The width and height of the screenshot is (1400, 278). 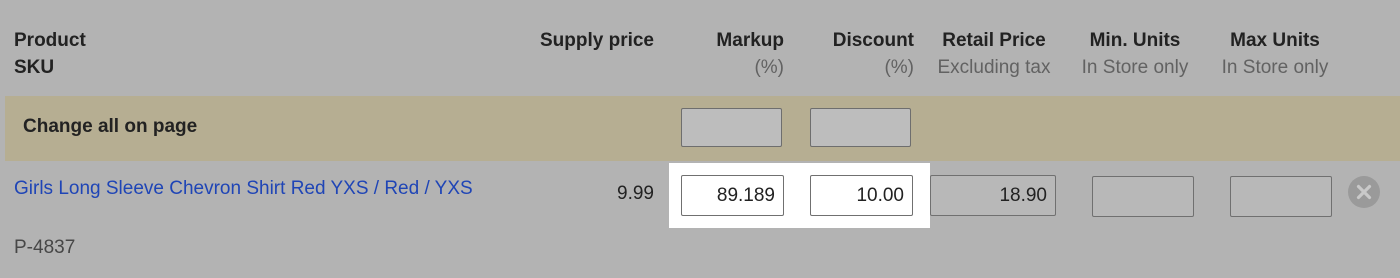 I want to click on retail-price-input, so click(x=993, y=195).